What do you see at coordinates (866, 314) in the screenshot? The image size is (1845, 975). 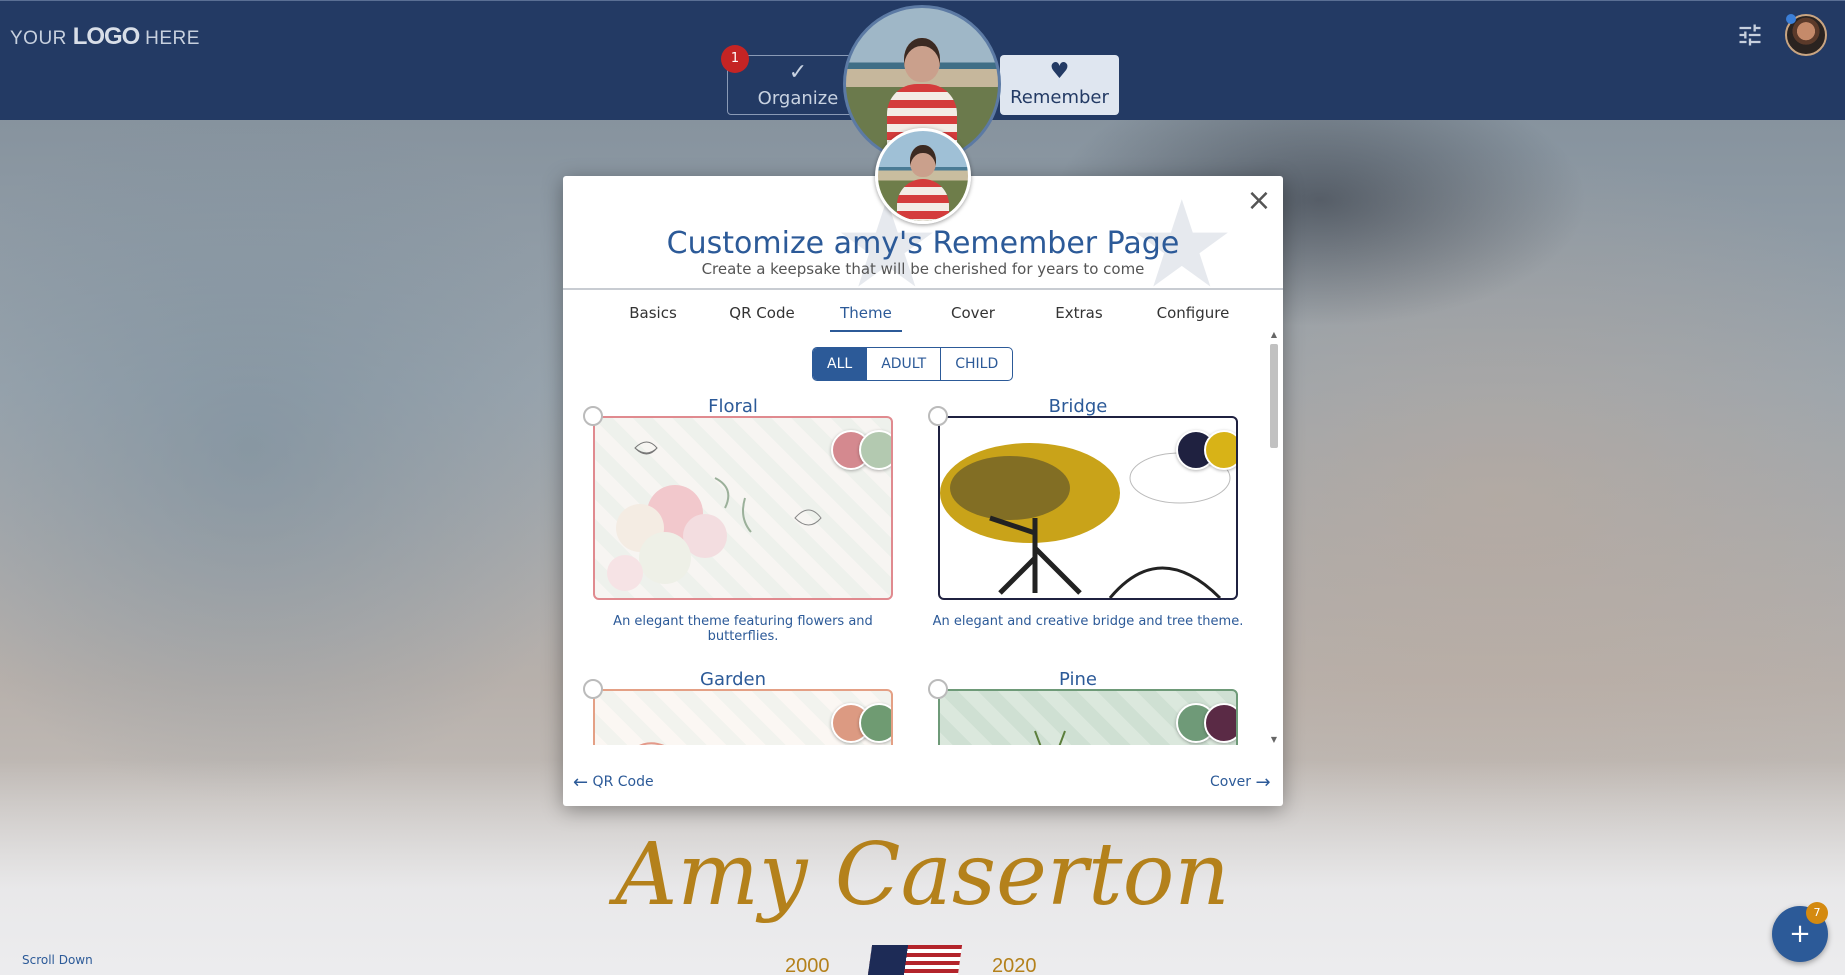 I see `tab-theme: Theme` at bounding box center [866, 314].